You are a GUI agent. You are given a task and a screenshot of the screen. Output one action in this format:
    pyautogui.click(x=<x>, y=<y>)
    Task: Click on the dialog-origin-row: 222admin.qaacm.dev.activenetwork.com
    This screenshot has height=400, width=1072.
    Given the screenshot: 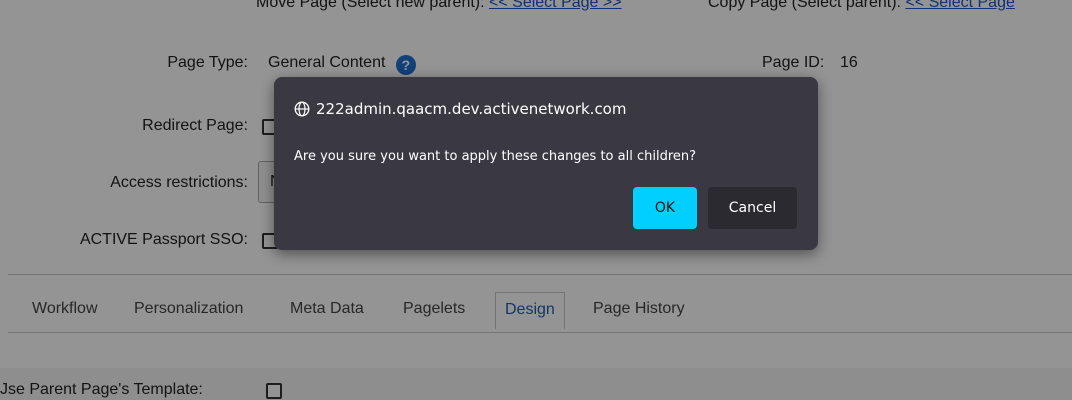 What is the action you would take?
    pyautogui.click(x=460, y=109)
    